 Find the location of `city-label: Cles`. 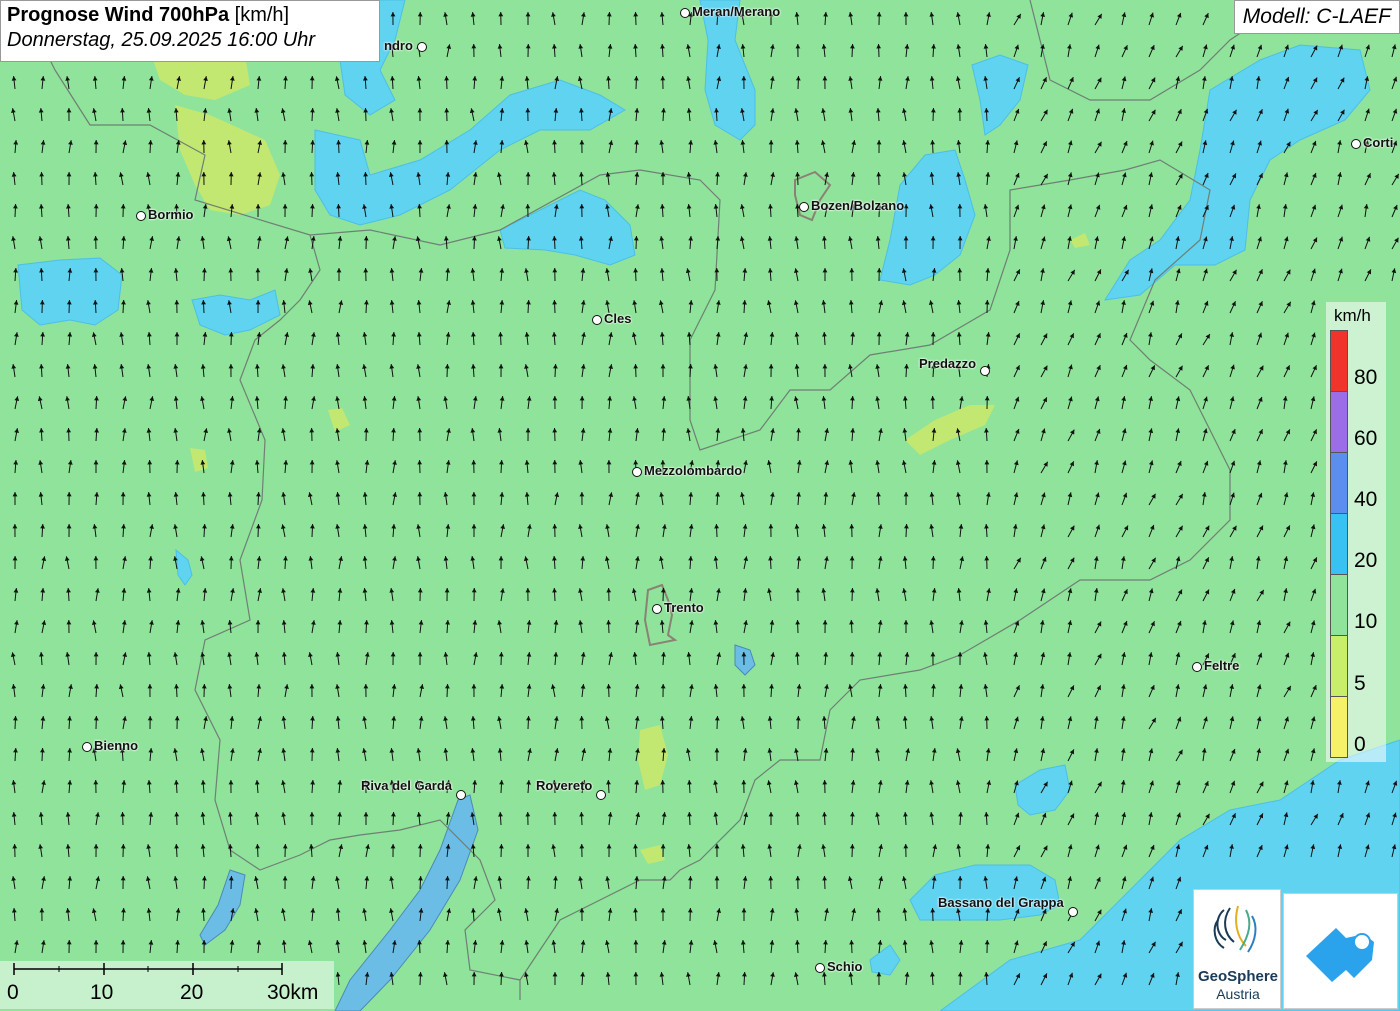

city-label: Cles is located at coordinates (618, 318).